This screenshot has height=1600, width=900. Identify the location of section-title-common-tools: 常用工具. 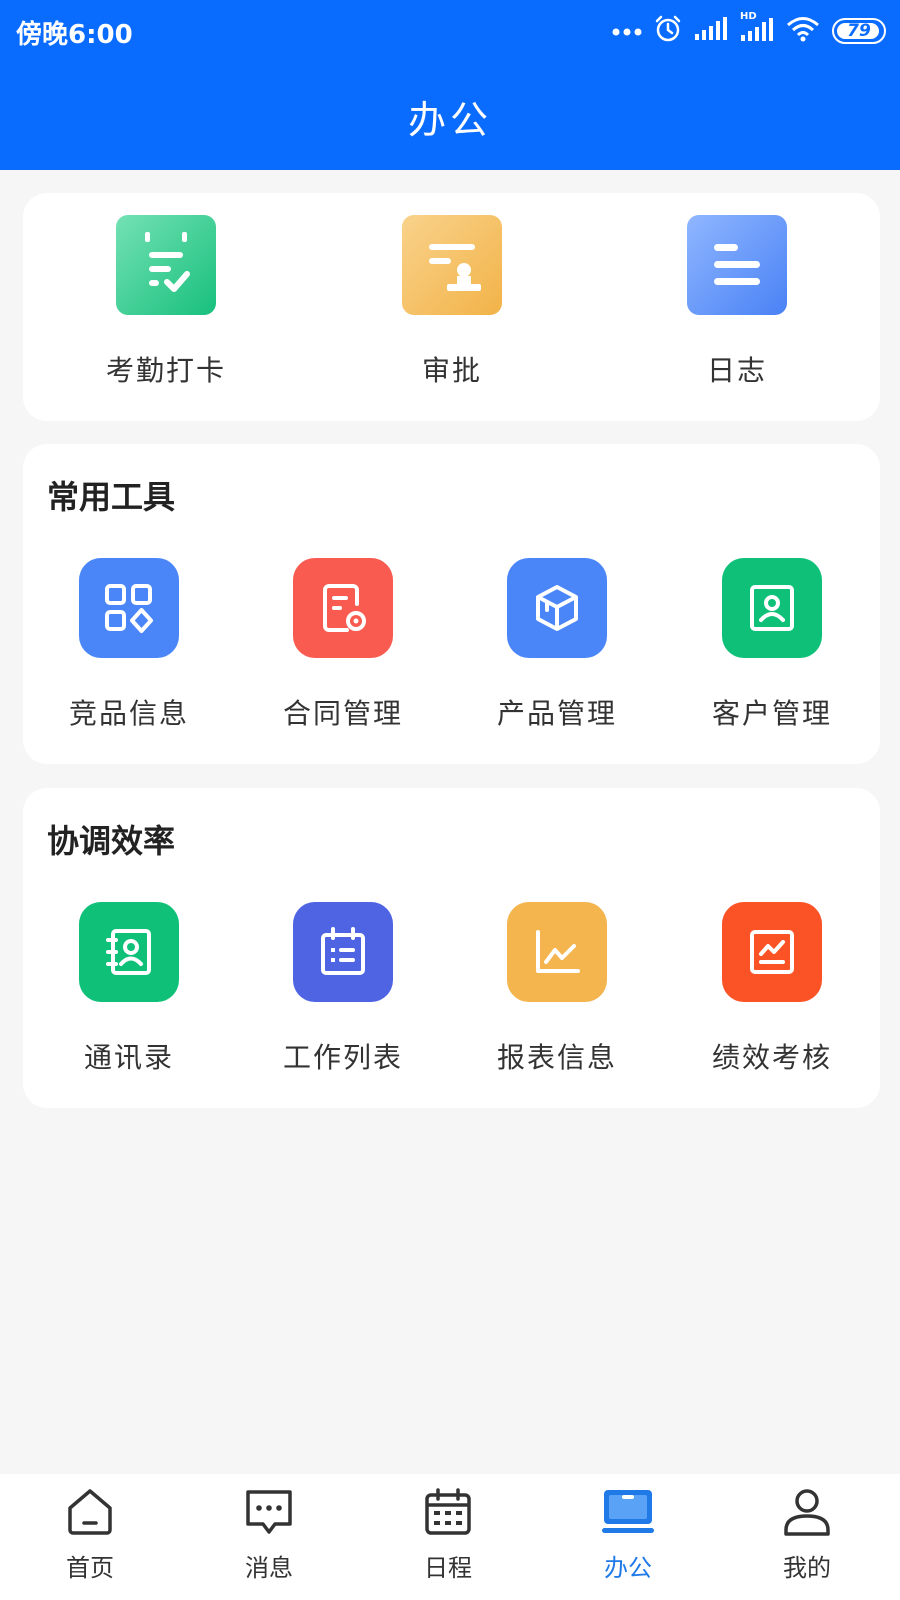
(111, 497).